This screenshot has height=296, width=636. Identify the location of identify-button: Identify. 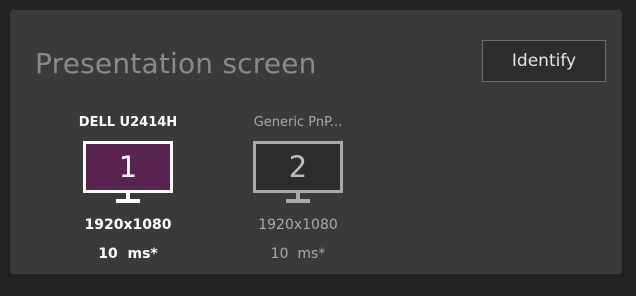
(544, 61).